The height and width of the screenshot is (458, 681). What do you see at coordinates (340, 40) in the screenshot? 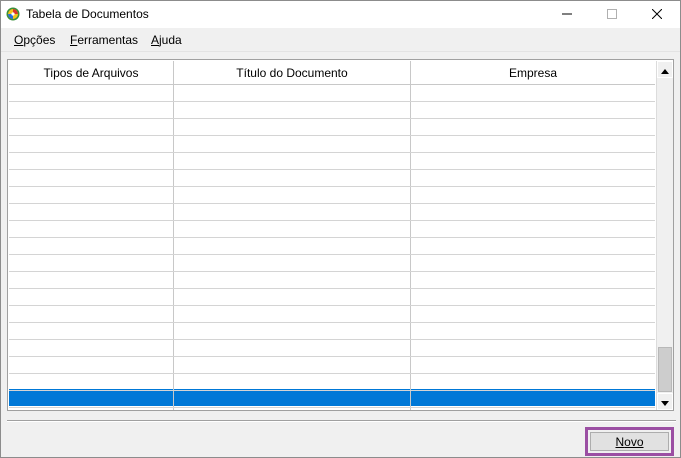
I see `menu-bar: Opções Ferramentas Ajuda` at bounding box center [340, 40].